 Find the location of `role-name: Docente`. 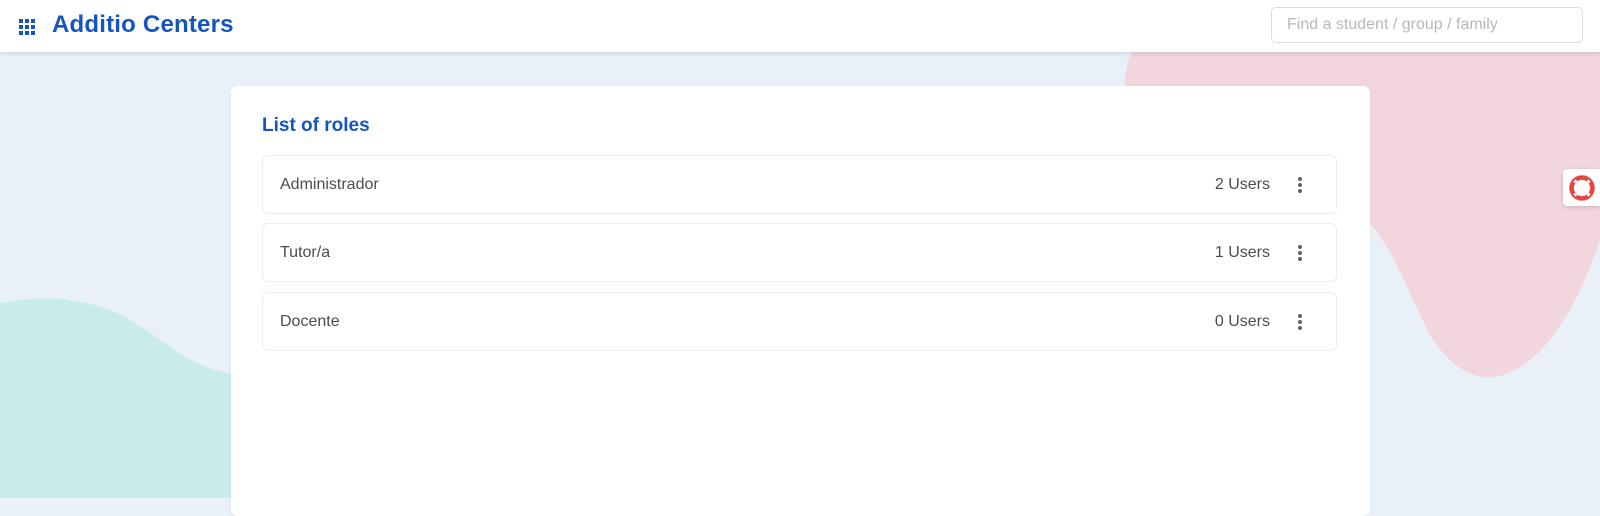

role-name: Docente is located at coordinates (310, 321).